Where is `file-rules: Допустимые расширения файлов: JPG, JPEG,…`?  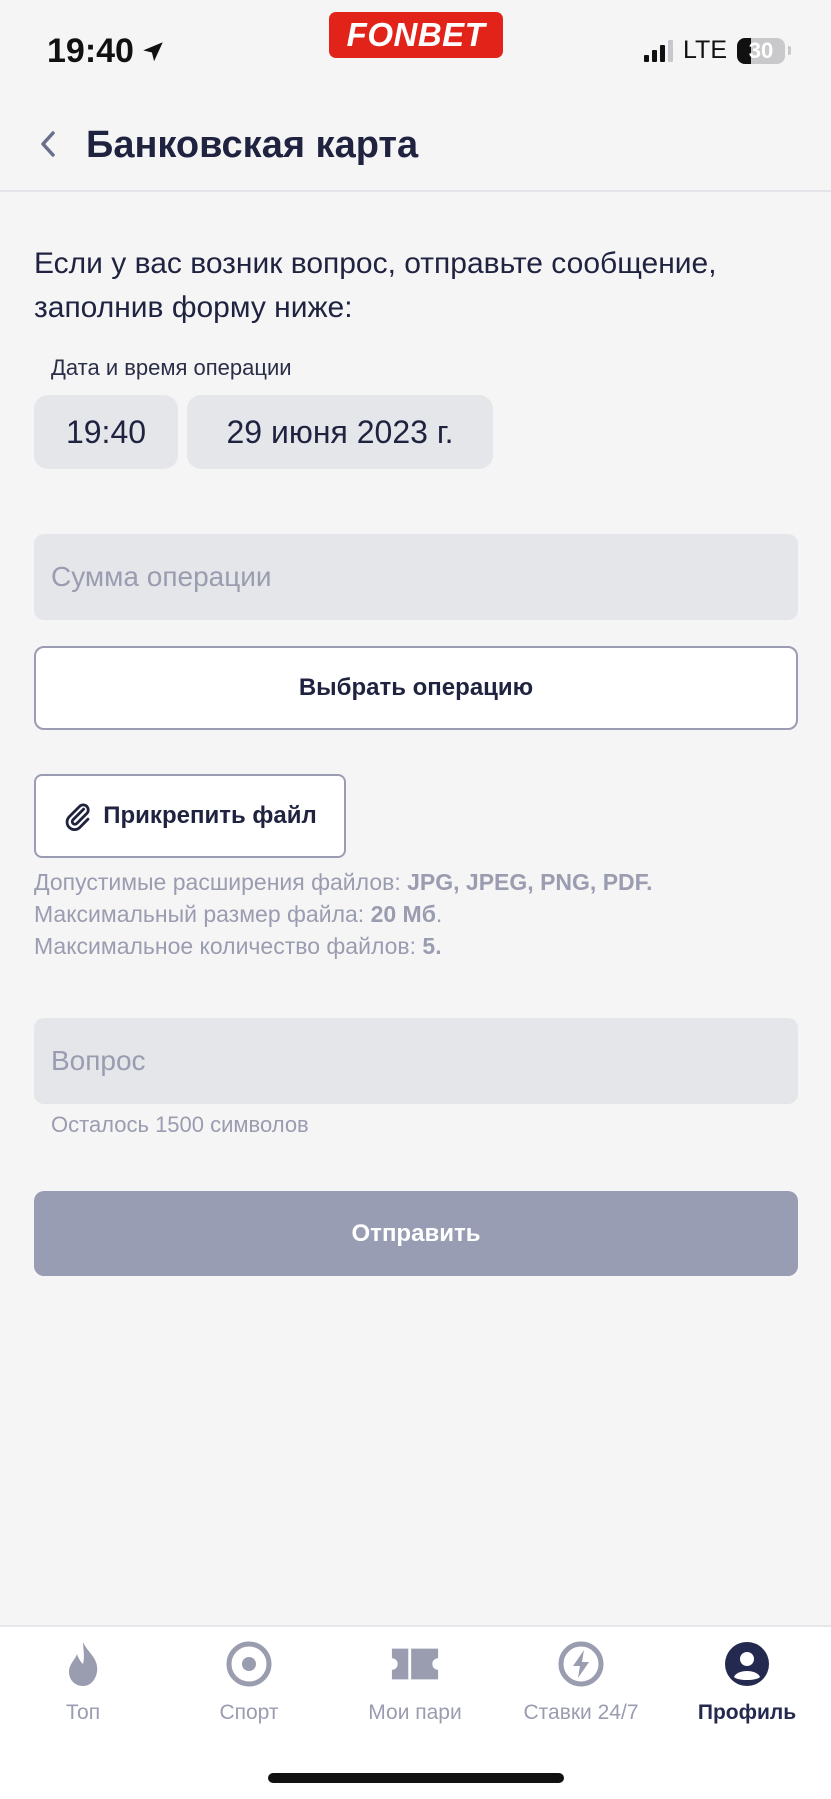
file-rules: Допустимые расширения файлов: JPG, JPEG,… is located at coordinates (343, 914).